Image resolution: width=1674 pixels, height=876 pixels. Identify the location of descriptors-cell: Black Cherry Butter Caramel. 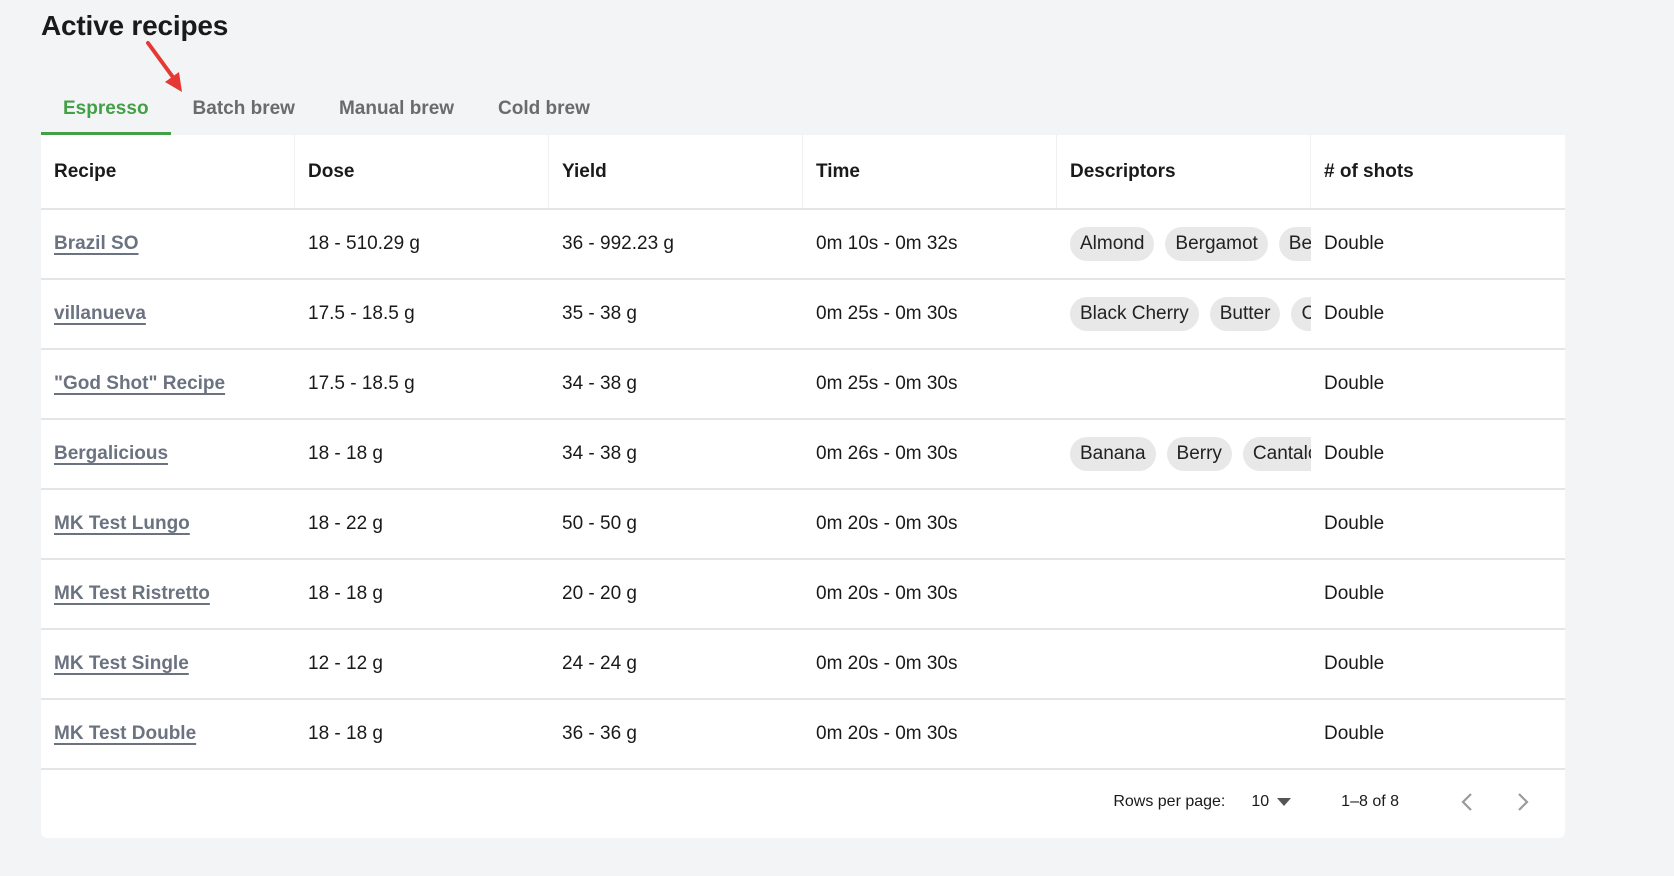
(1184, 314).